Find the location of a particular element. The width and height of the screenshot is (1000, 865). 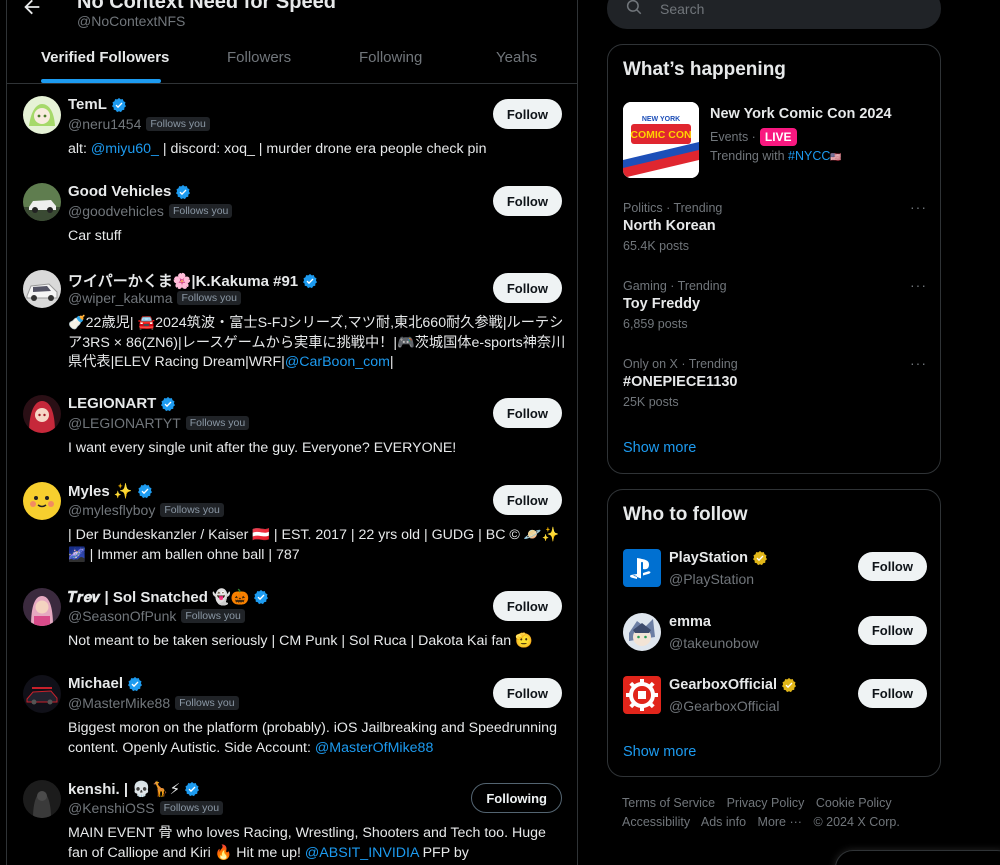

user-name-text: Michael is located at coordinates (96, 683).